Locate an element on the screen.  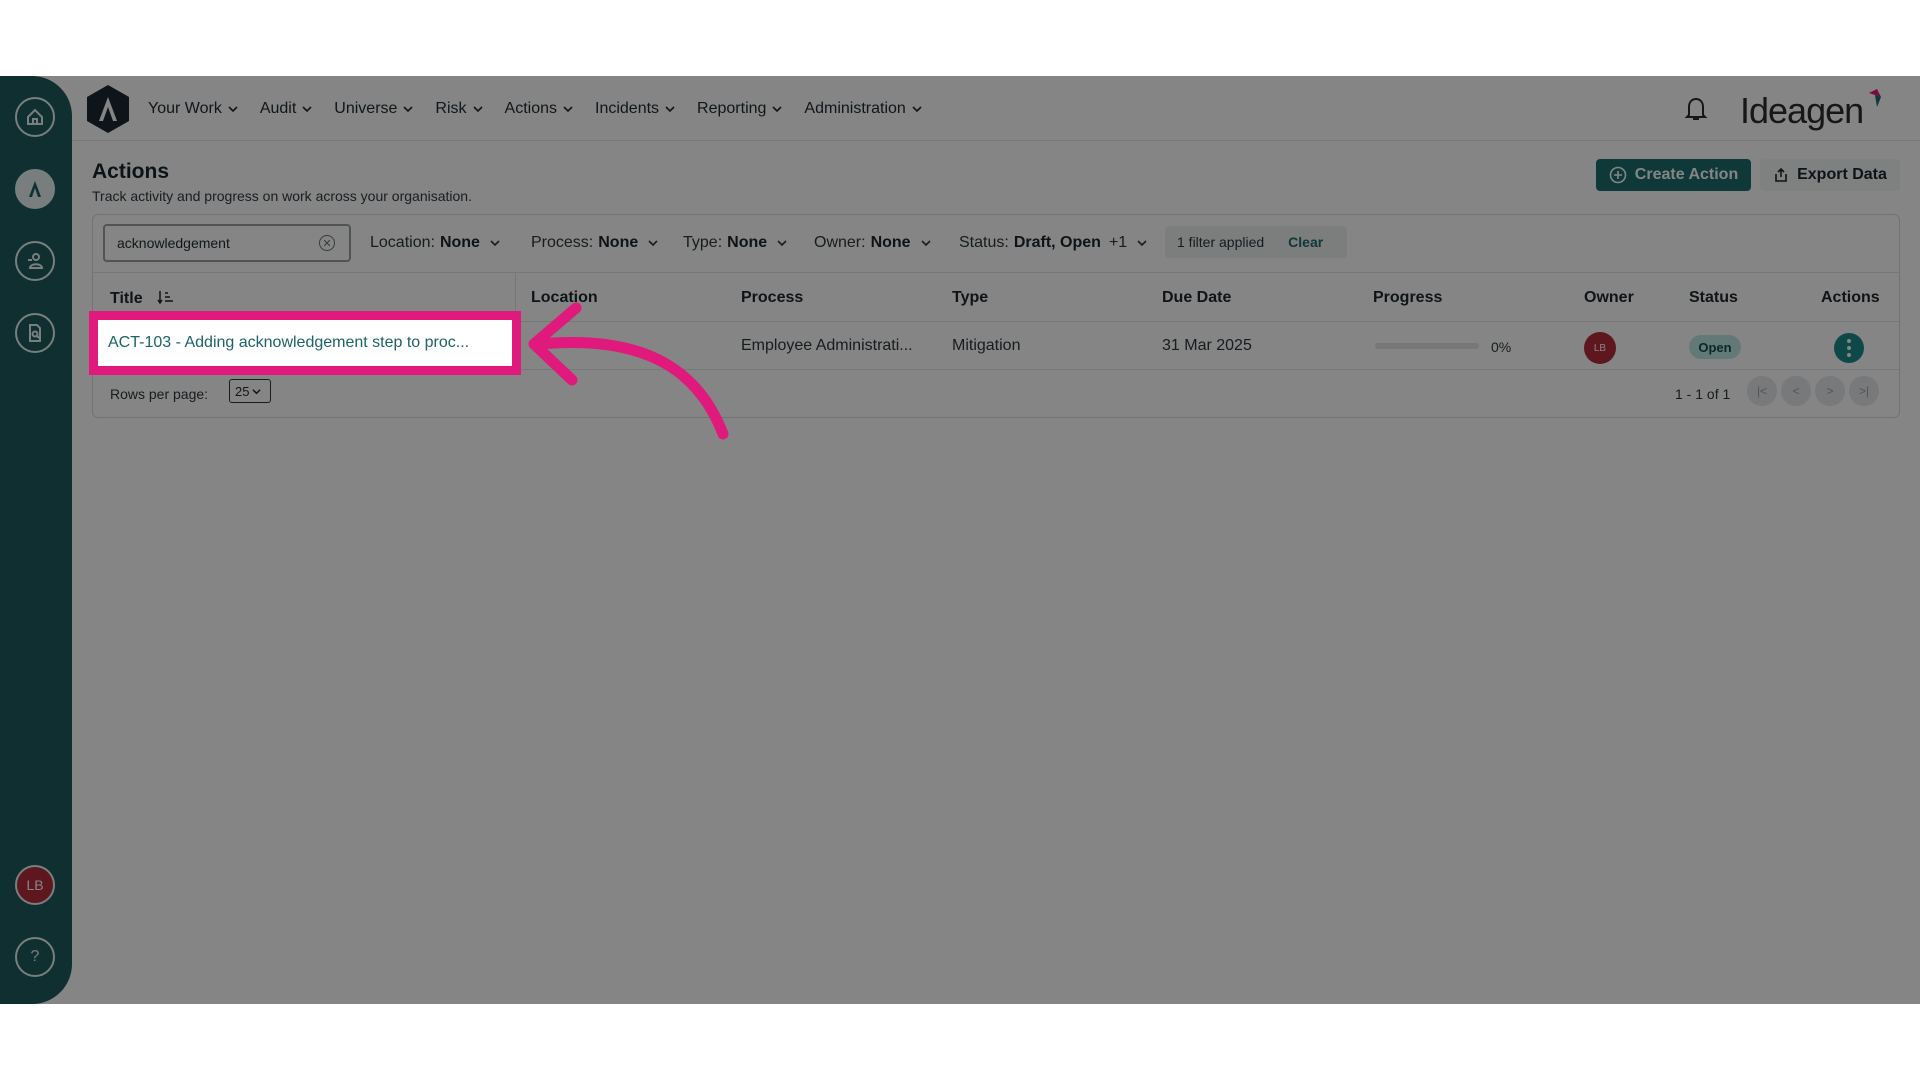
owner-avatar: LB is located at coordinates (1600, 348).